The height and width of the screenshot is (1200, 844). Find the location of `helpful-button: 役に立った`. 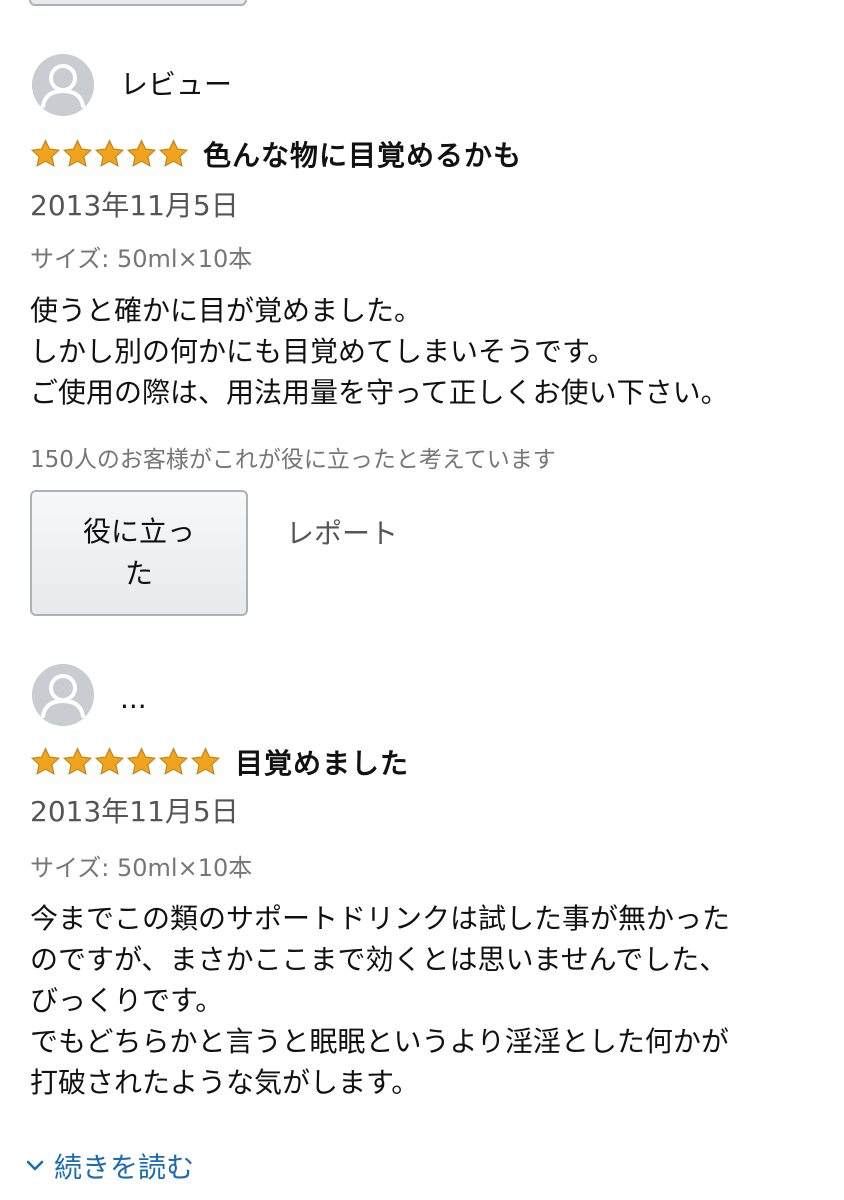

helpful-button: 役に立った is located at coordinates (139, 553).